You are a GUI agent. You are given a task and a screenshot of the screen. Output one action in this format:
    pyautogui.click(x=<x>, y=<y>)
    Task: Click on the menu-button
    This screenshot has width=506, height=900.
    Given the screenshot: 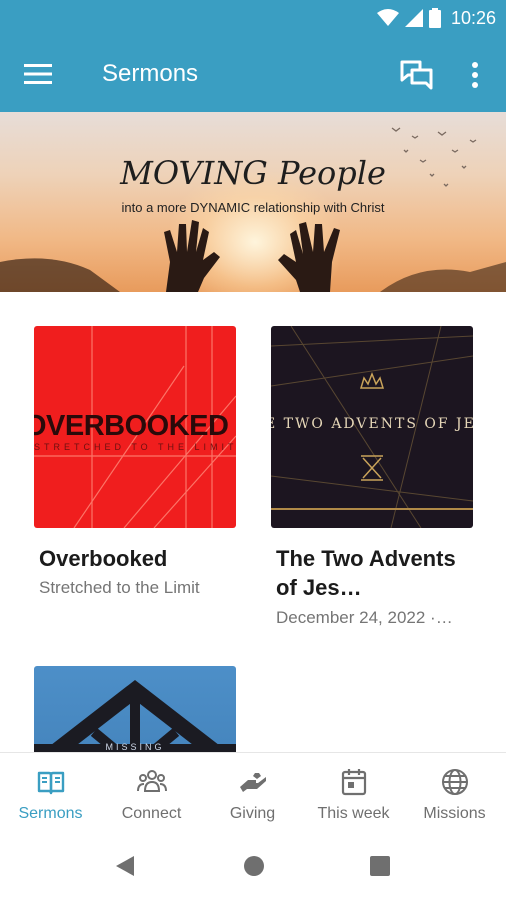 What is the action you would take?
    pyautogui.click(x=39, y=74)
    